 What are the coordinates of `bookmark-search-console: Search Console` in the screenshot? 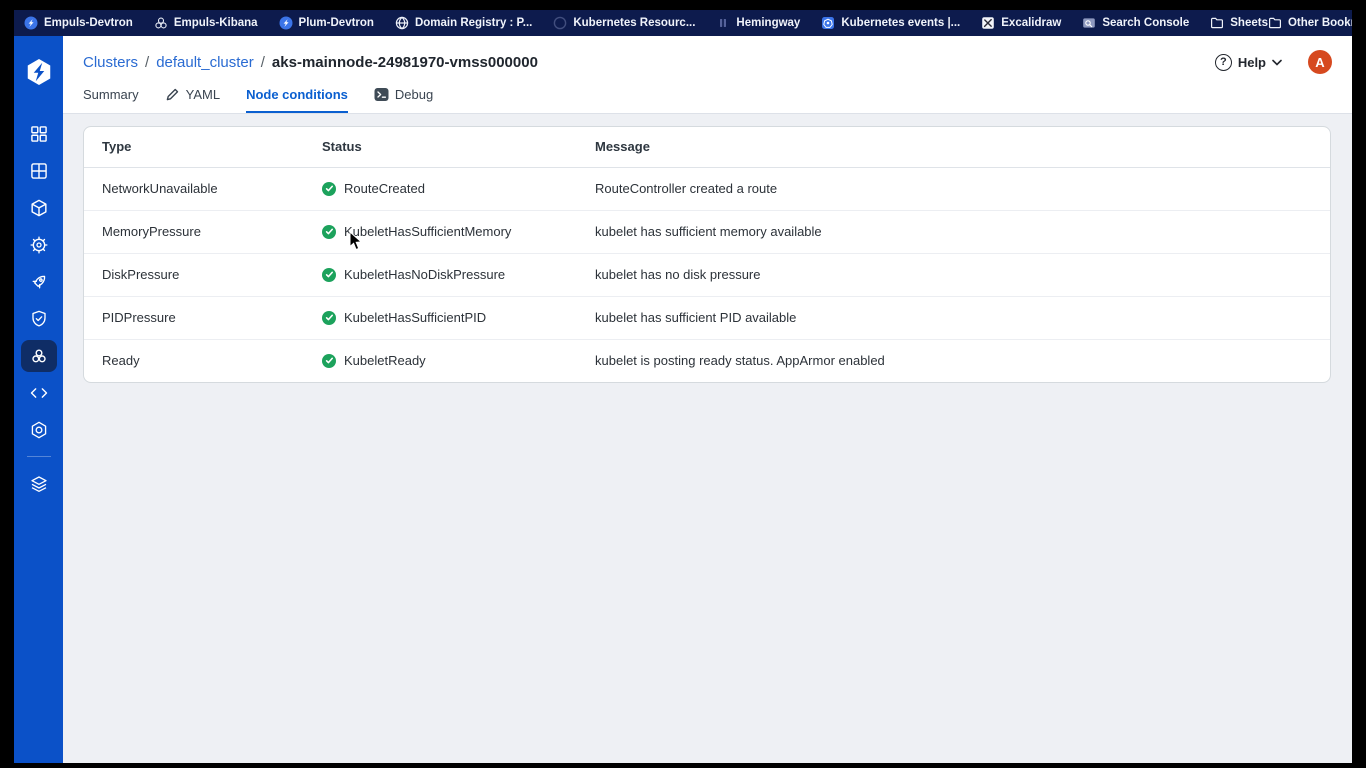 It's located at (1135, 23).